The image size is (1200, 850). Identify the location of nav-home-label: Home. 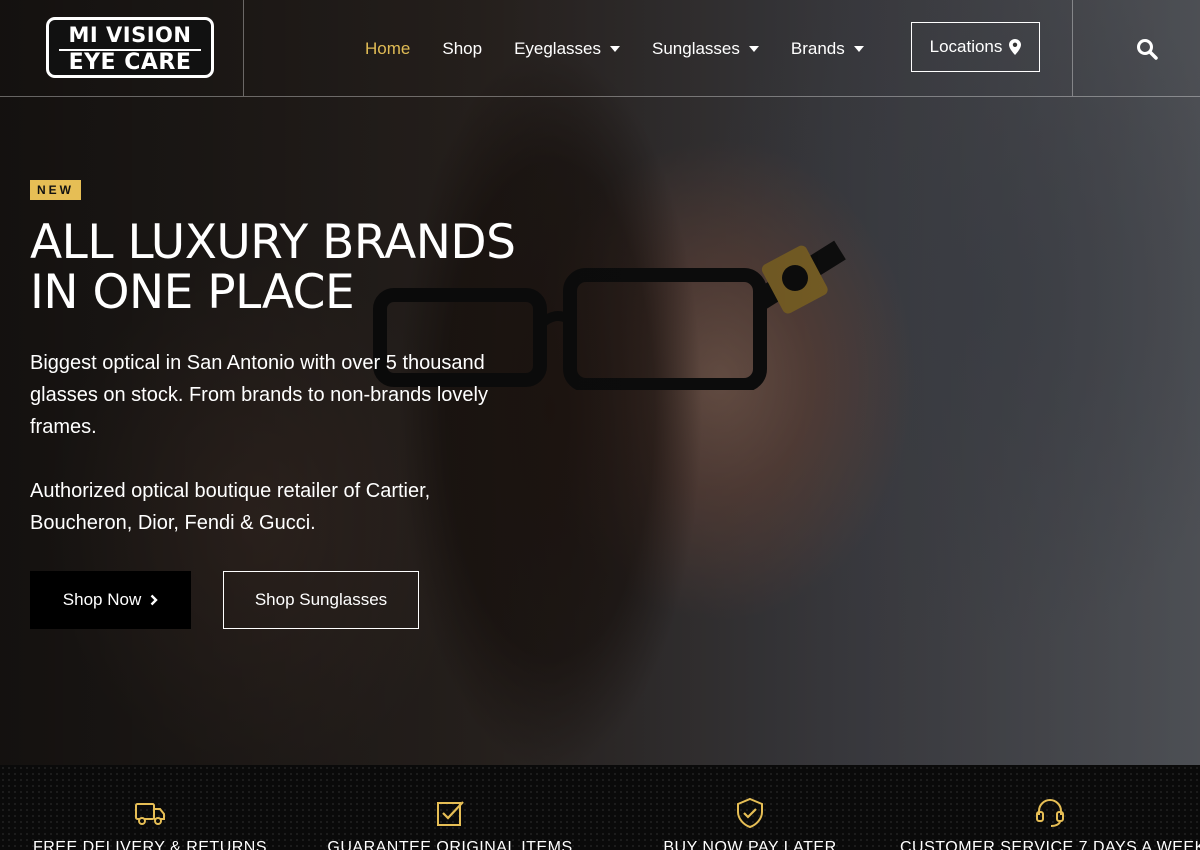
(388, 48).